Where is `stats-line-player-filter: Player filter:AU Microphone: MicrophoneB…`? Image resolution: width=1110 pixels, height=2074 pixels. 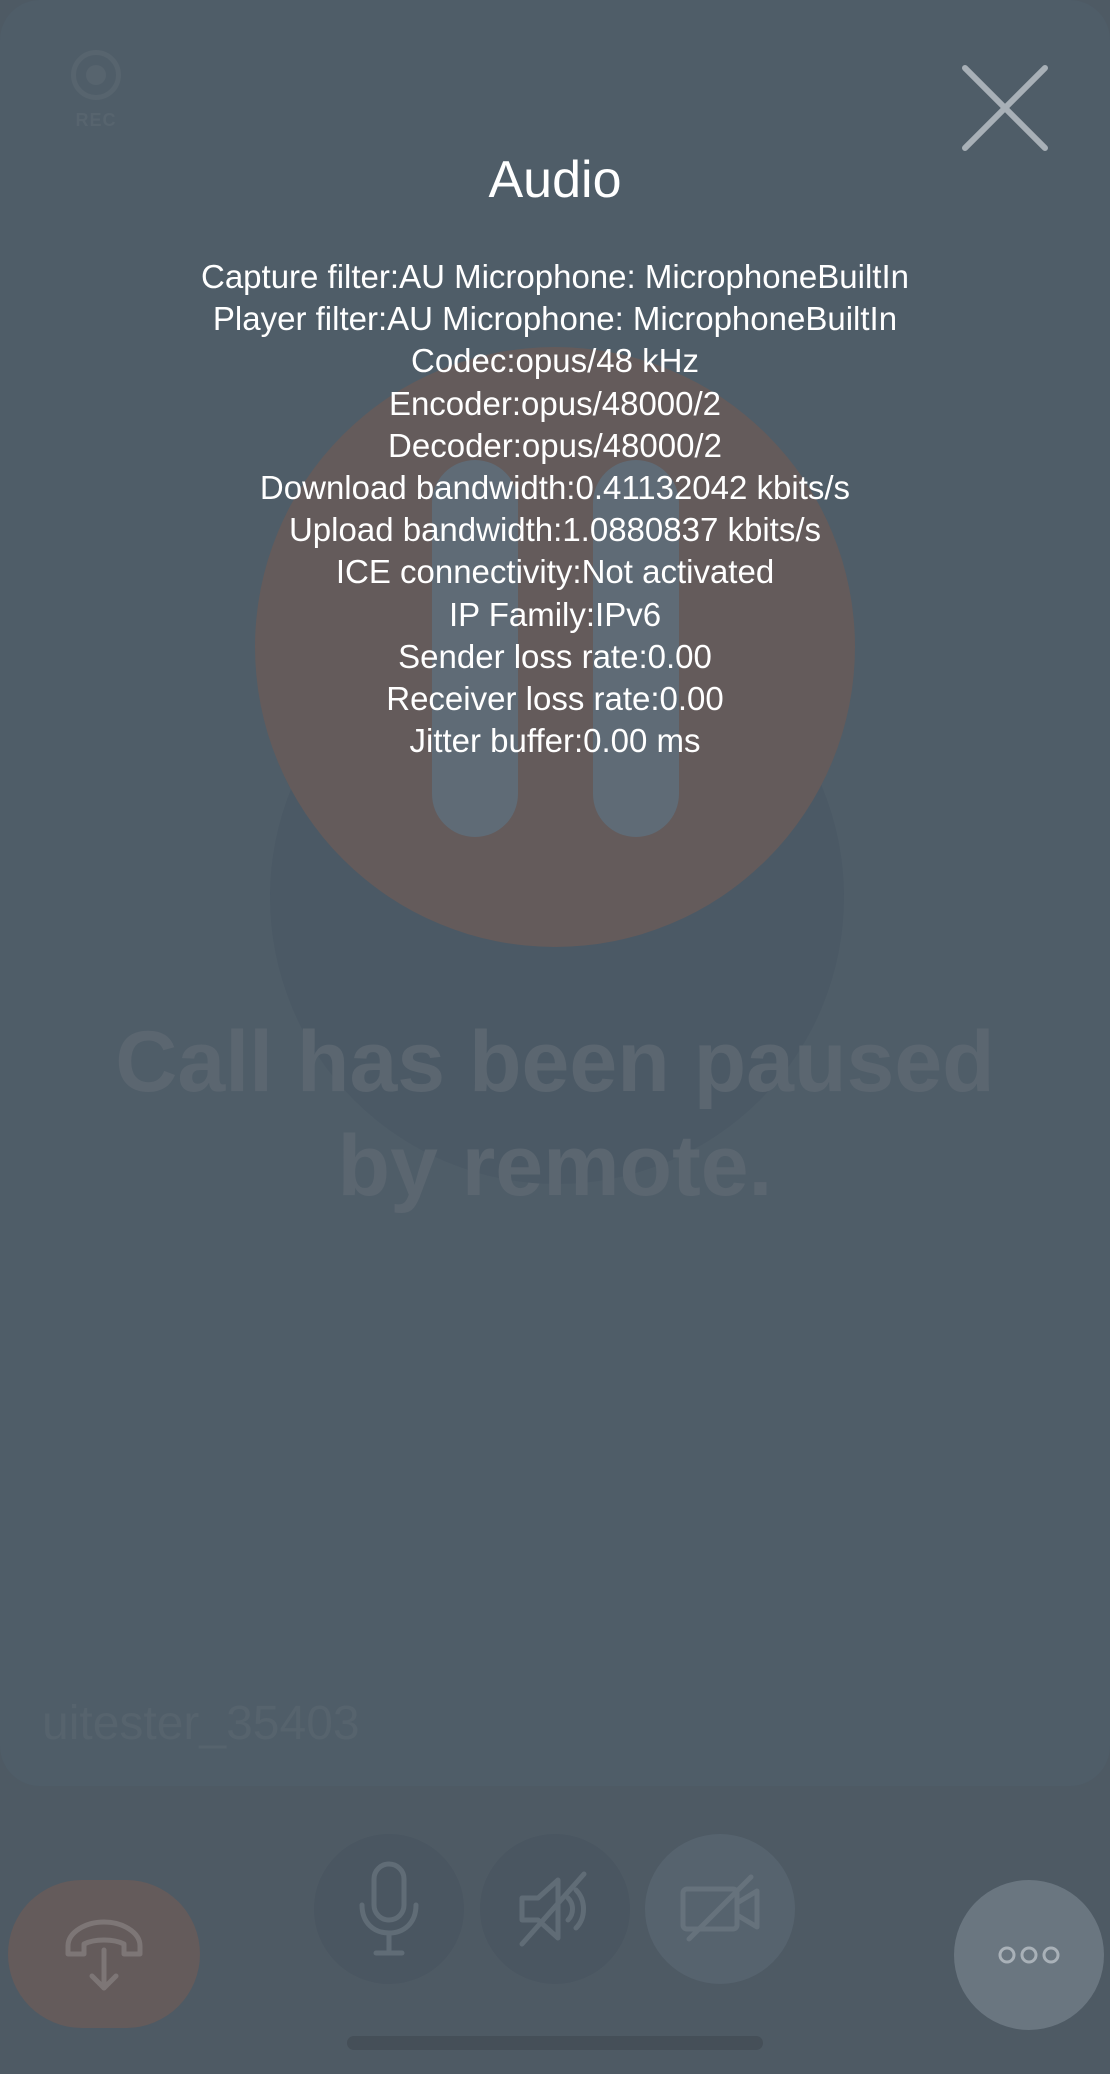 stats-line-player-filter: Player filter:AU Microphone: MicrophoneB… is located at coordinates (555, 319).